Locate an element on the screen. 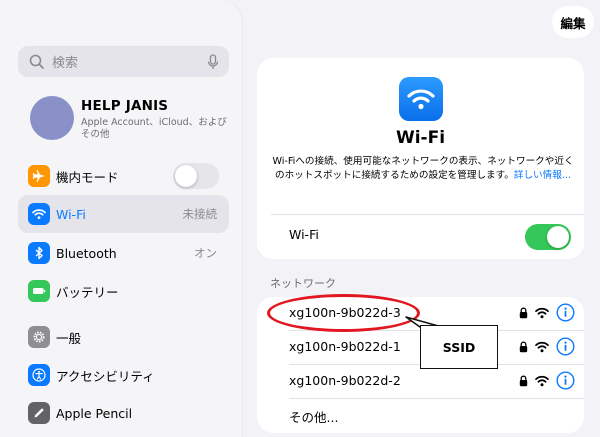 The height and width of the screenshot is (437, 600). sidebar-item-label: 一般 is located at coordinates (69, 338).